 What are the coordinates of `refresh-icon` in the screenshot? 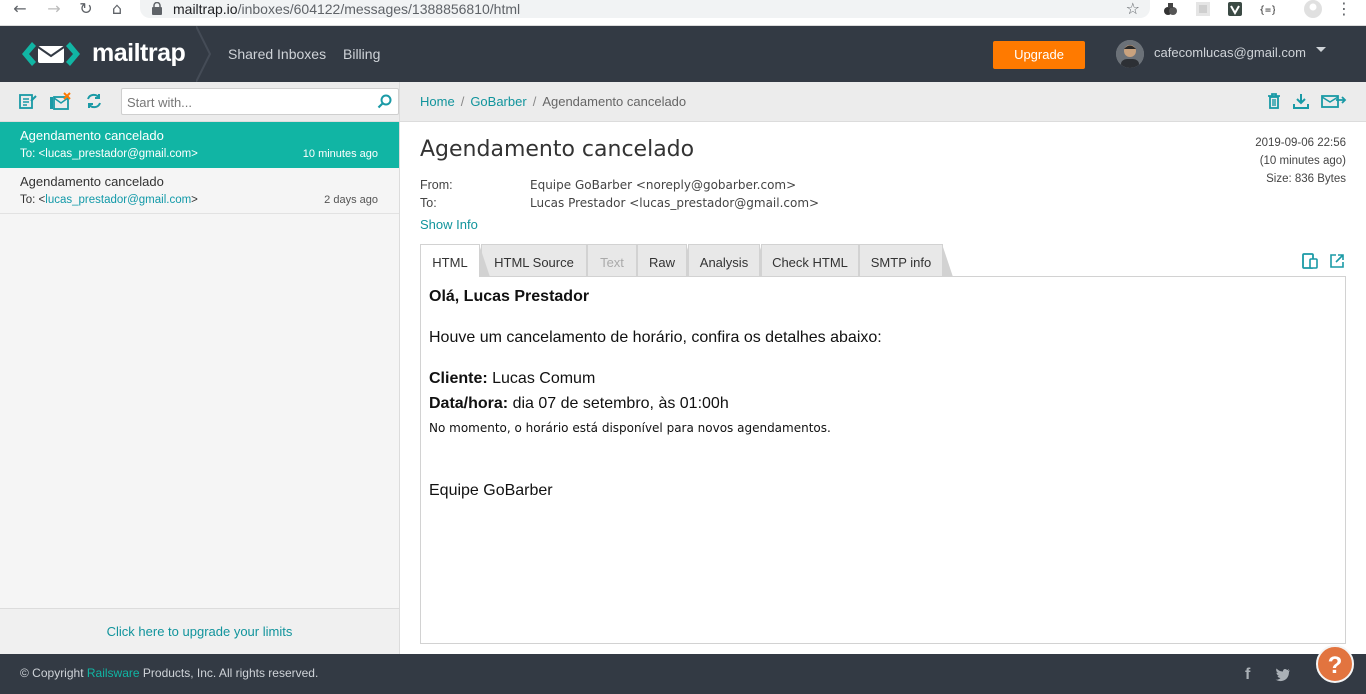 It's located at (94, 101).